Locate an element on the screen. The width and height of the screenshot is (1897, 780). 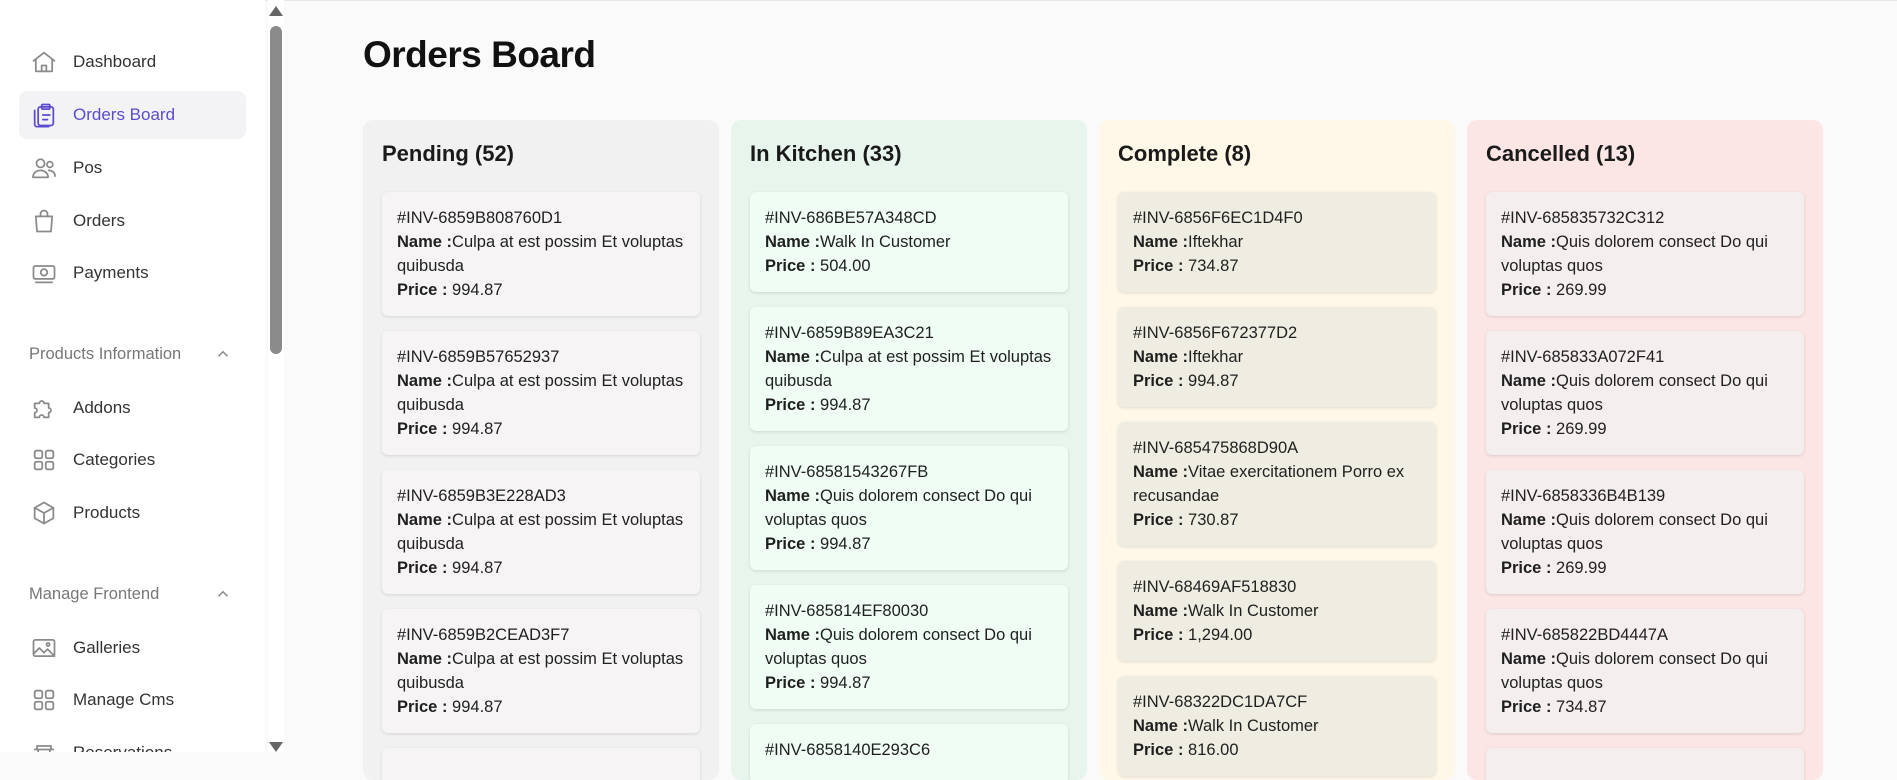
top-border is located at coordinates (948, 0).